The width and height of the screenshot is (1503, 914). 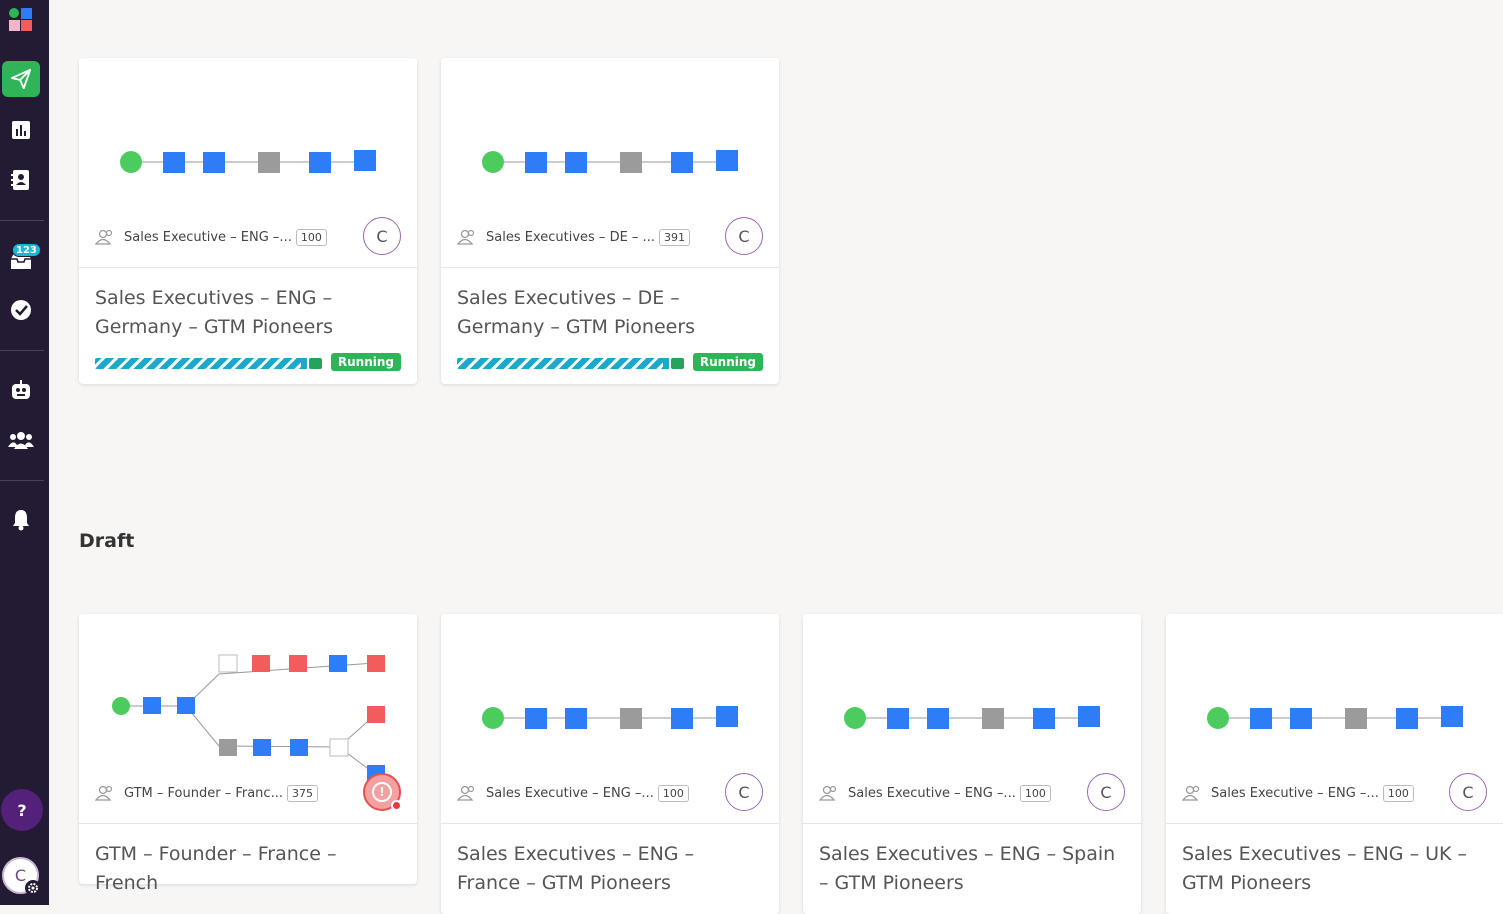 I want to click on inbox-badge: 123, so click(x=26, y=250).